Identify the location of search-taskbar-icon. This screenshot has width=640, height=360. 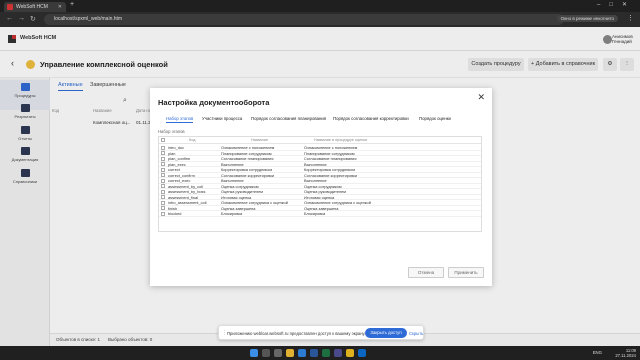
(266, 353).